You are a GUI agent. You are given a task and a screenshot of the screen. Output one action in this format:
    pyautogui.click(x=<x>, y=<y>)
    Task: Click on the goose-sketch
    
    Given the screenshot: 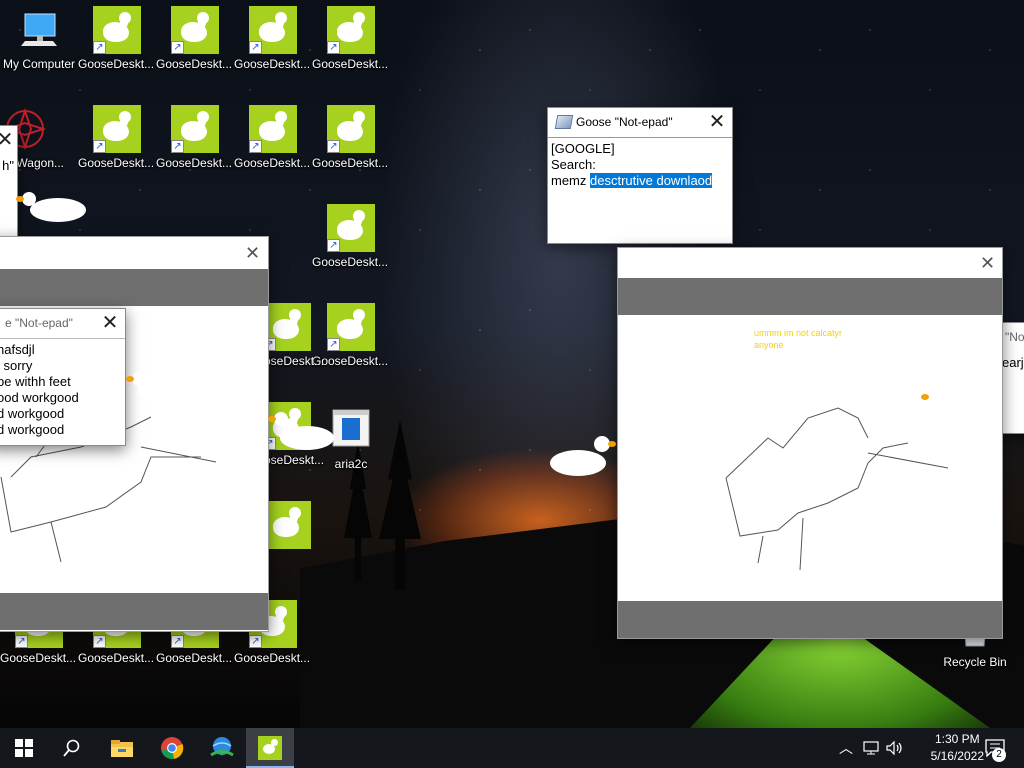 What is the action you would take?
    pyautogui.click(x=837, y=489)
    